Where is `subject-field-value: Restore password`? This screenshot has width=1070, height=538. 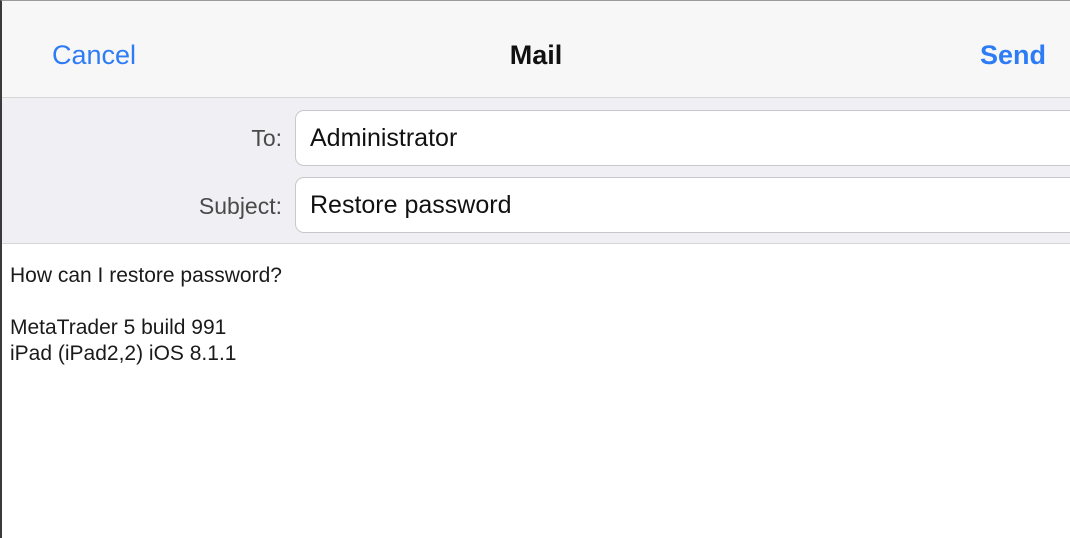 subject-field-value: Restore password is located at coordinates (411, 205).